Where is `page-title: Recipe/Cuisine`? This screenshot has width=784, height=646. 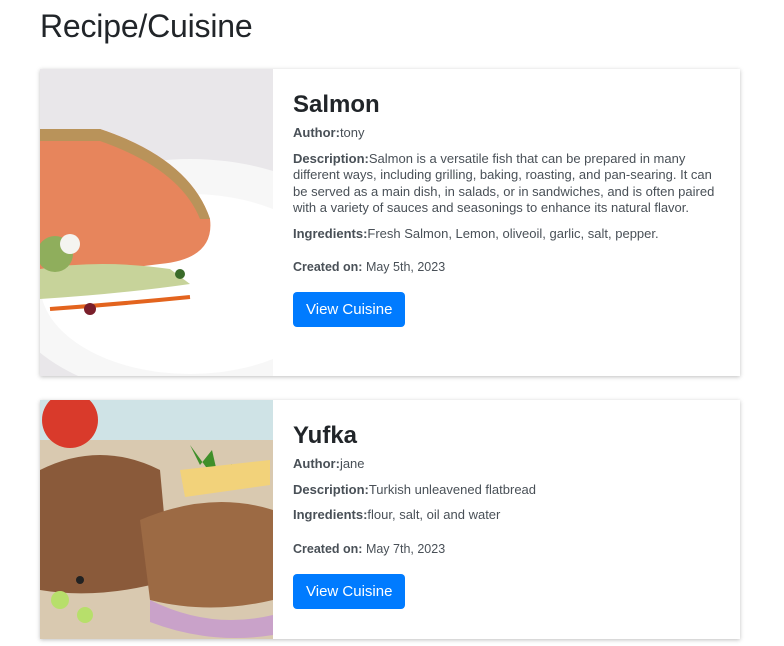
page-title: Recipe/Cuisine is located at coordinates (146, 26).